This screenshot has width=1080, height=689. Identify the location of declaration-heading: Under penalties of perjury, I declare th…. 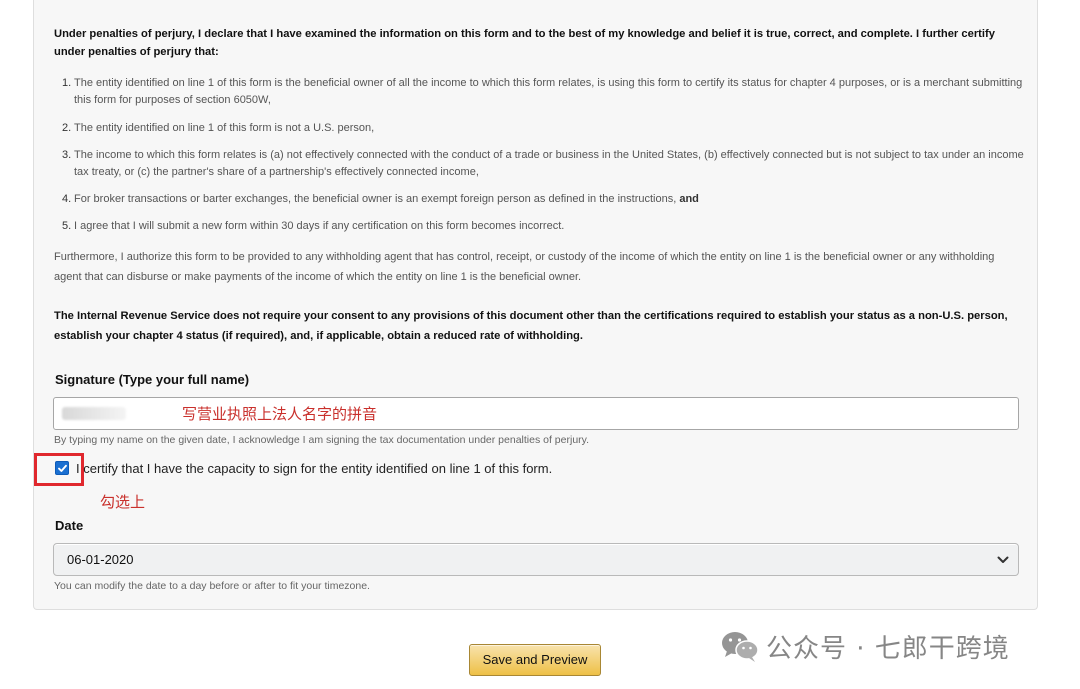
(524, 43).